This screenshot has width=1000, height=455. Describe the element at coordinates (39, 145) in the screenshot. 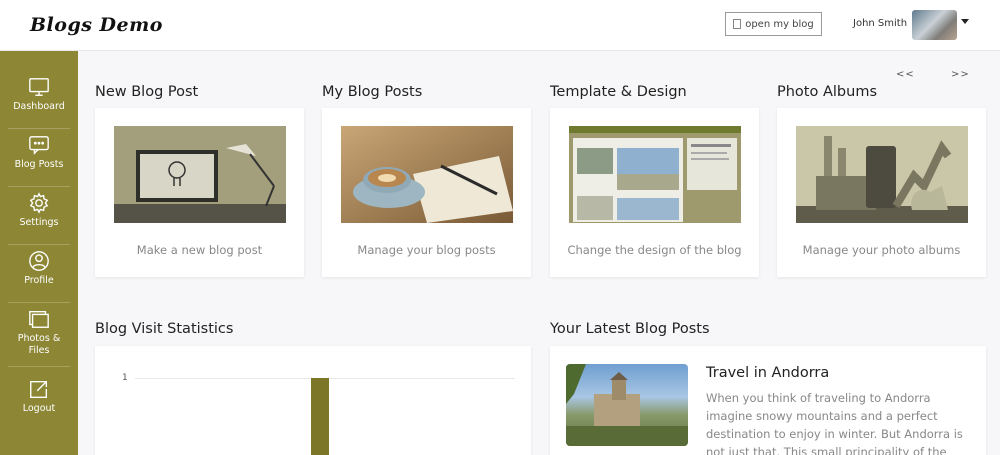

I see `chat-icon` at that location.